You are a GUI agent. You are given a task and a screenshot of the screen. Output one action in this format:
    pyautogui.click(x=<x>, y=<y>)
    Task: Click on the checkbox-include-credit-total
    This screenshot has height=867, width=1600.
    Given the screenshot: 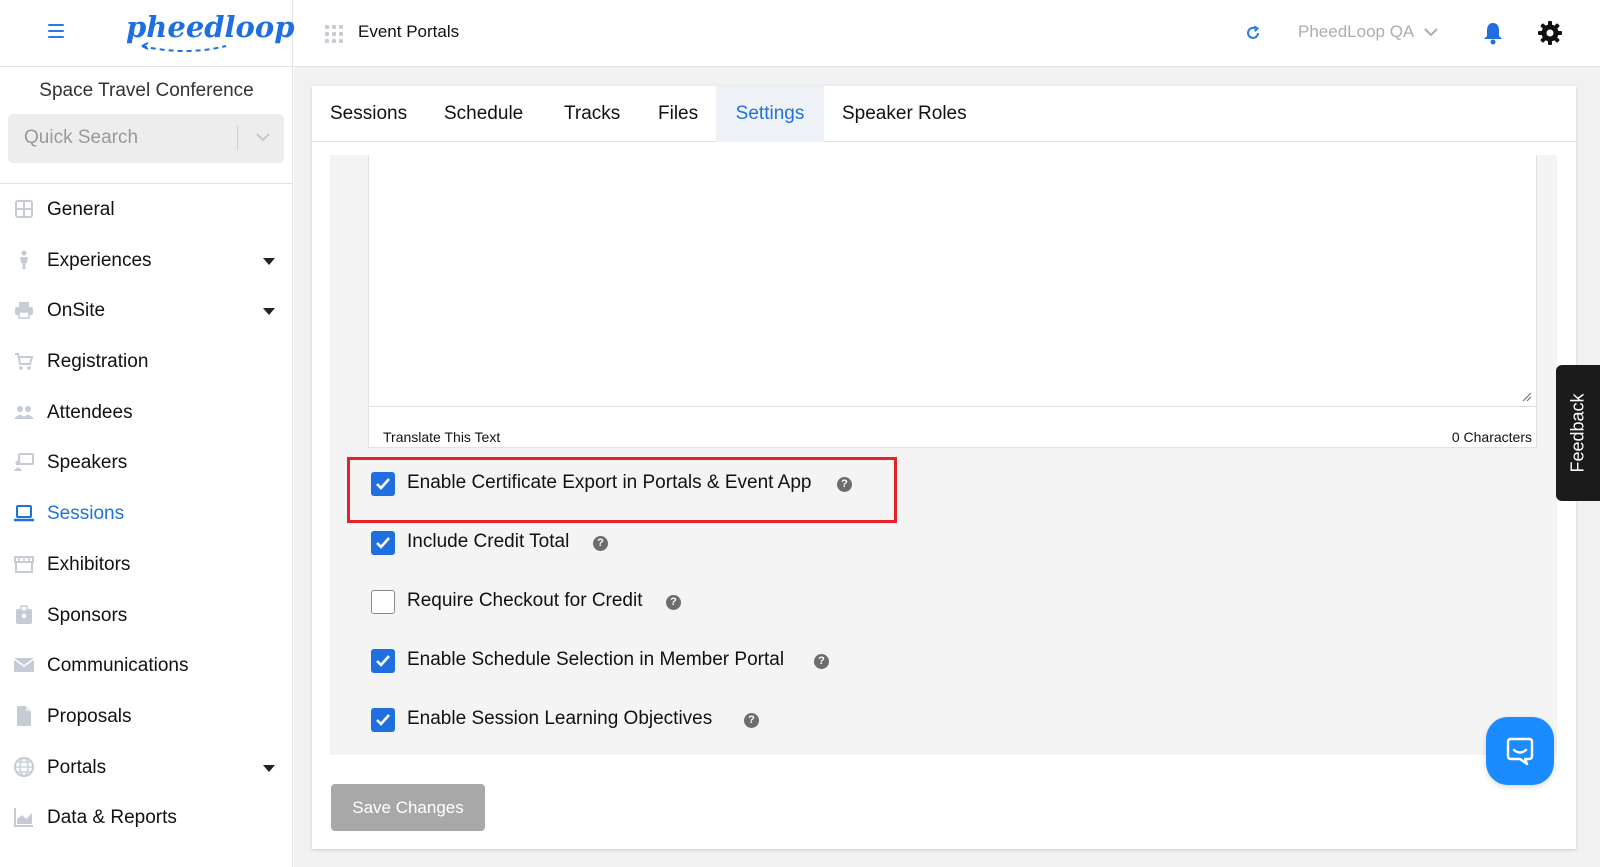 What is the action you would take?
    pyautogui.click(x=383, y=543)
    